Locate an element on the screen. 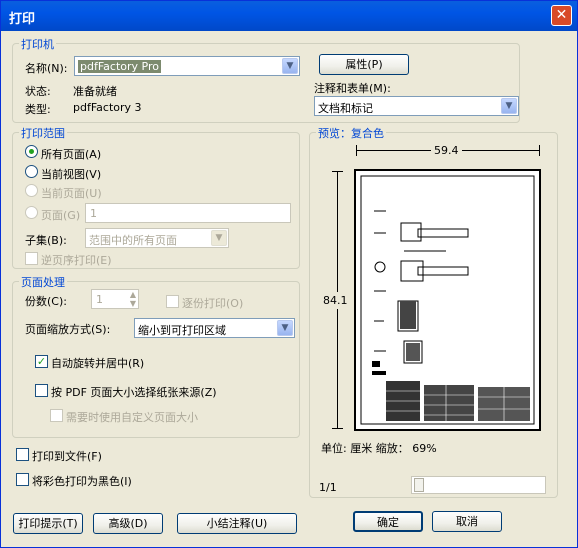 The height and width of the screenshot is (548, 578). collate-checkbox is located at coordinates (172, 301).